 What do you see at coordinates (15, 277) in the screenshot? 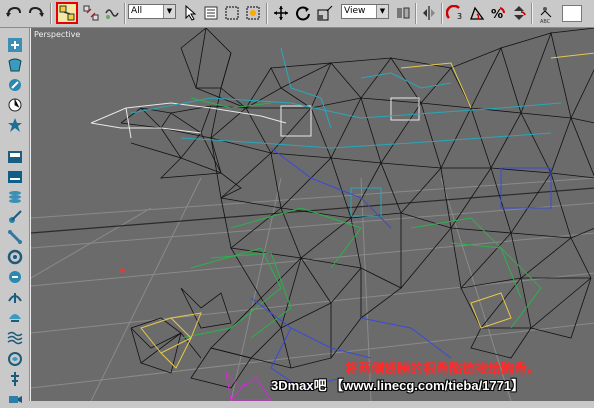
I see `spacewarp-icon` at bounding box center [15, 277].